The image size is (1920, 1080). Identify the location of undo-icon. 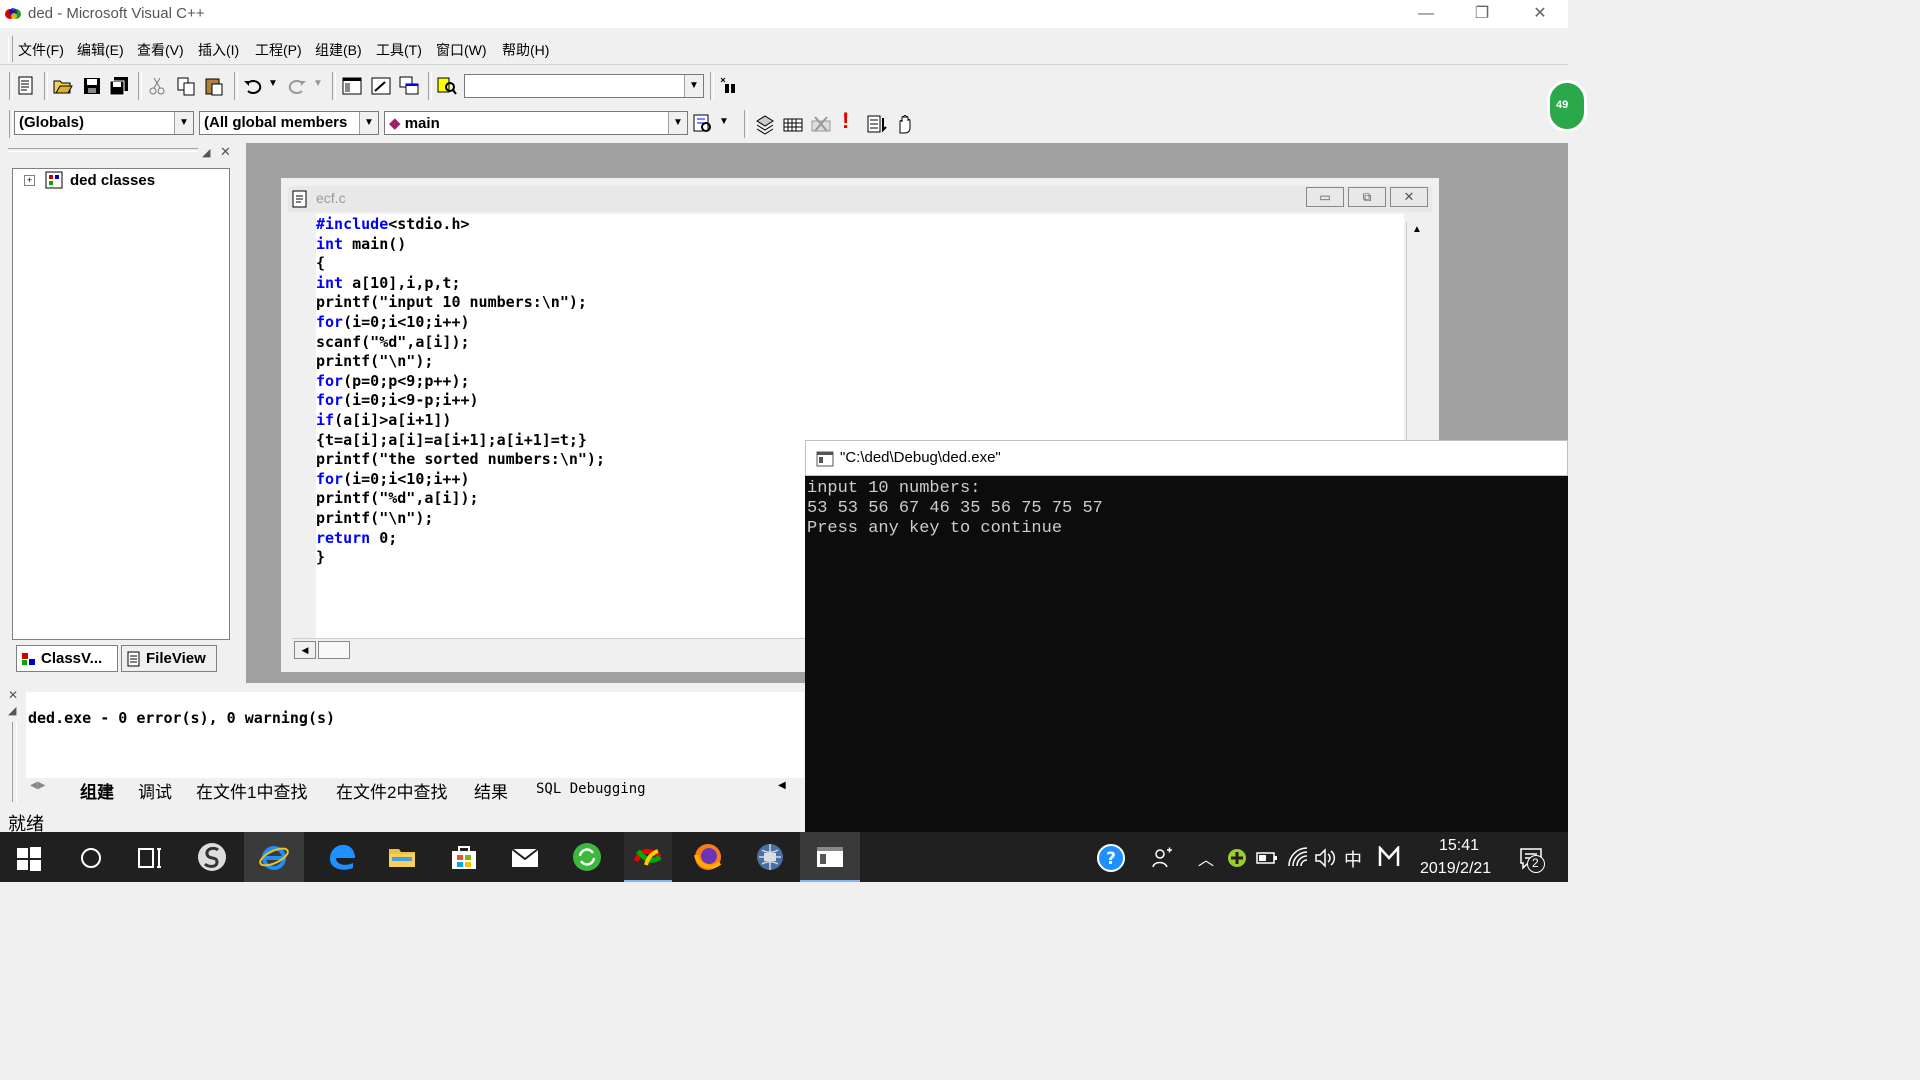
(253, 86).